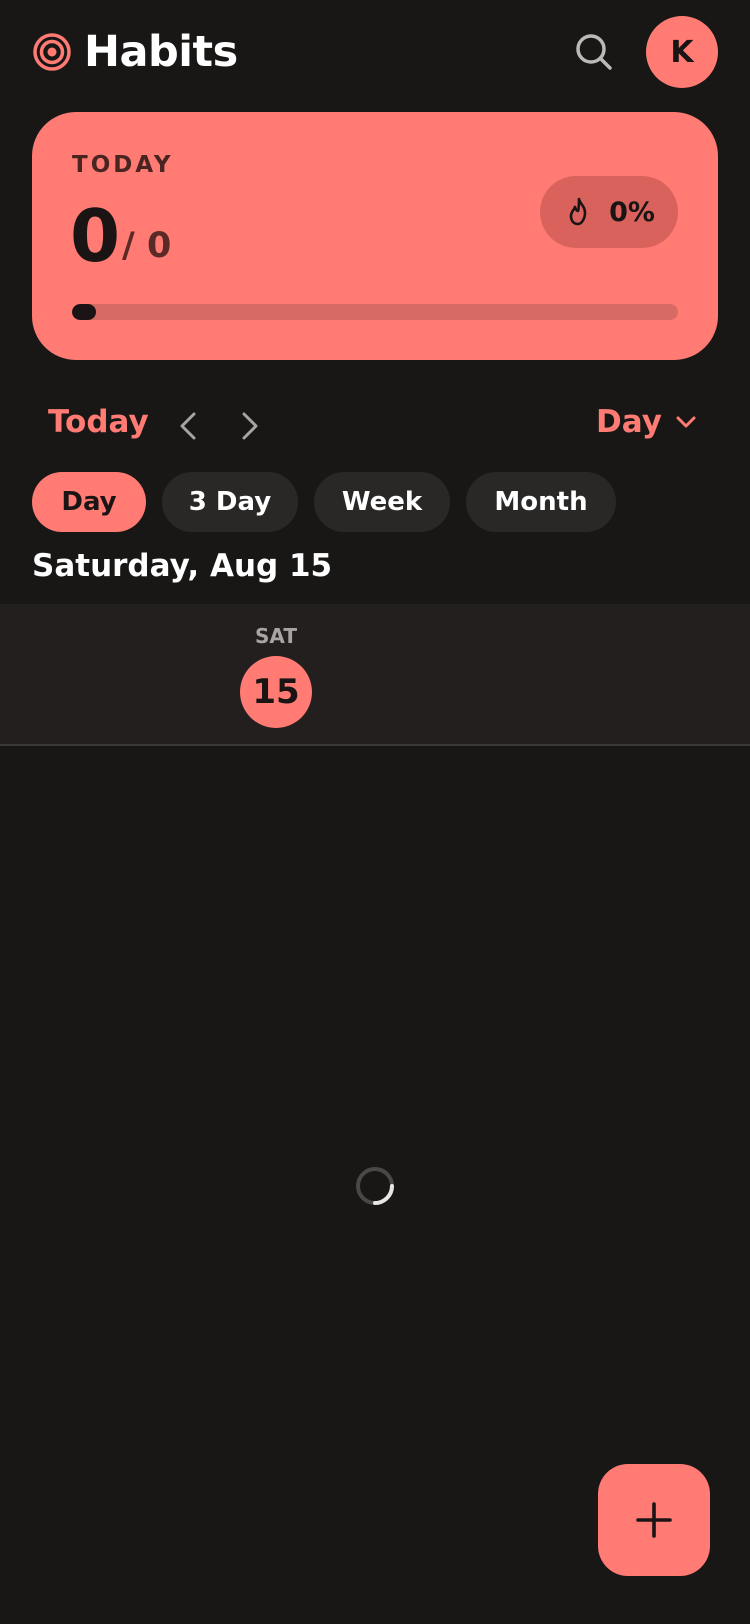  I want to click on progress-fill, so click(84, 312).